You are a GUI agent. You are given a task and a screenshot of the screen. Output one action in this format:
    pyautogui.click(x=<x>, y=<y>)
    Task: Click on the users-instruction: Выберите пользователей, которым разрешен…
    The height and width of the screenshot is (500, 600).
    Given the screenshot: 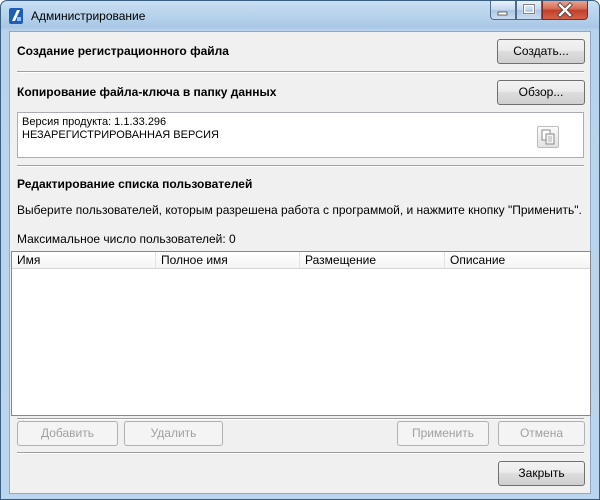 What is the action you would take?
    pyautogui.click(x=299, y=210)
    